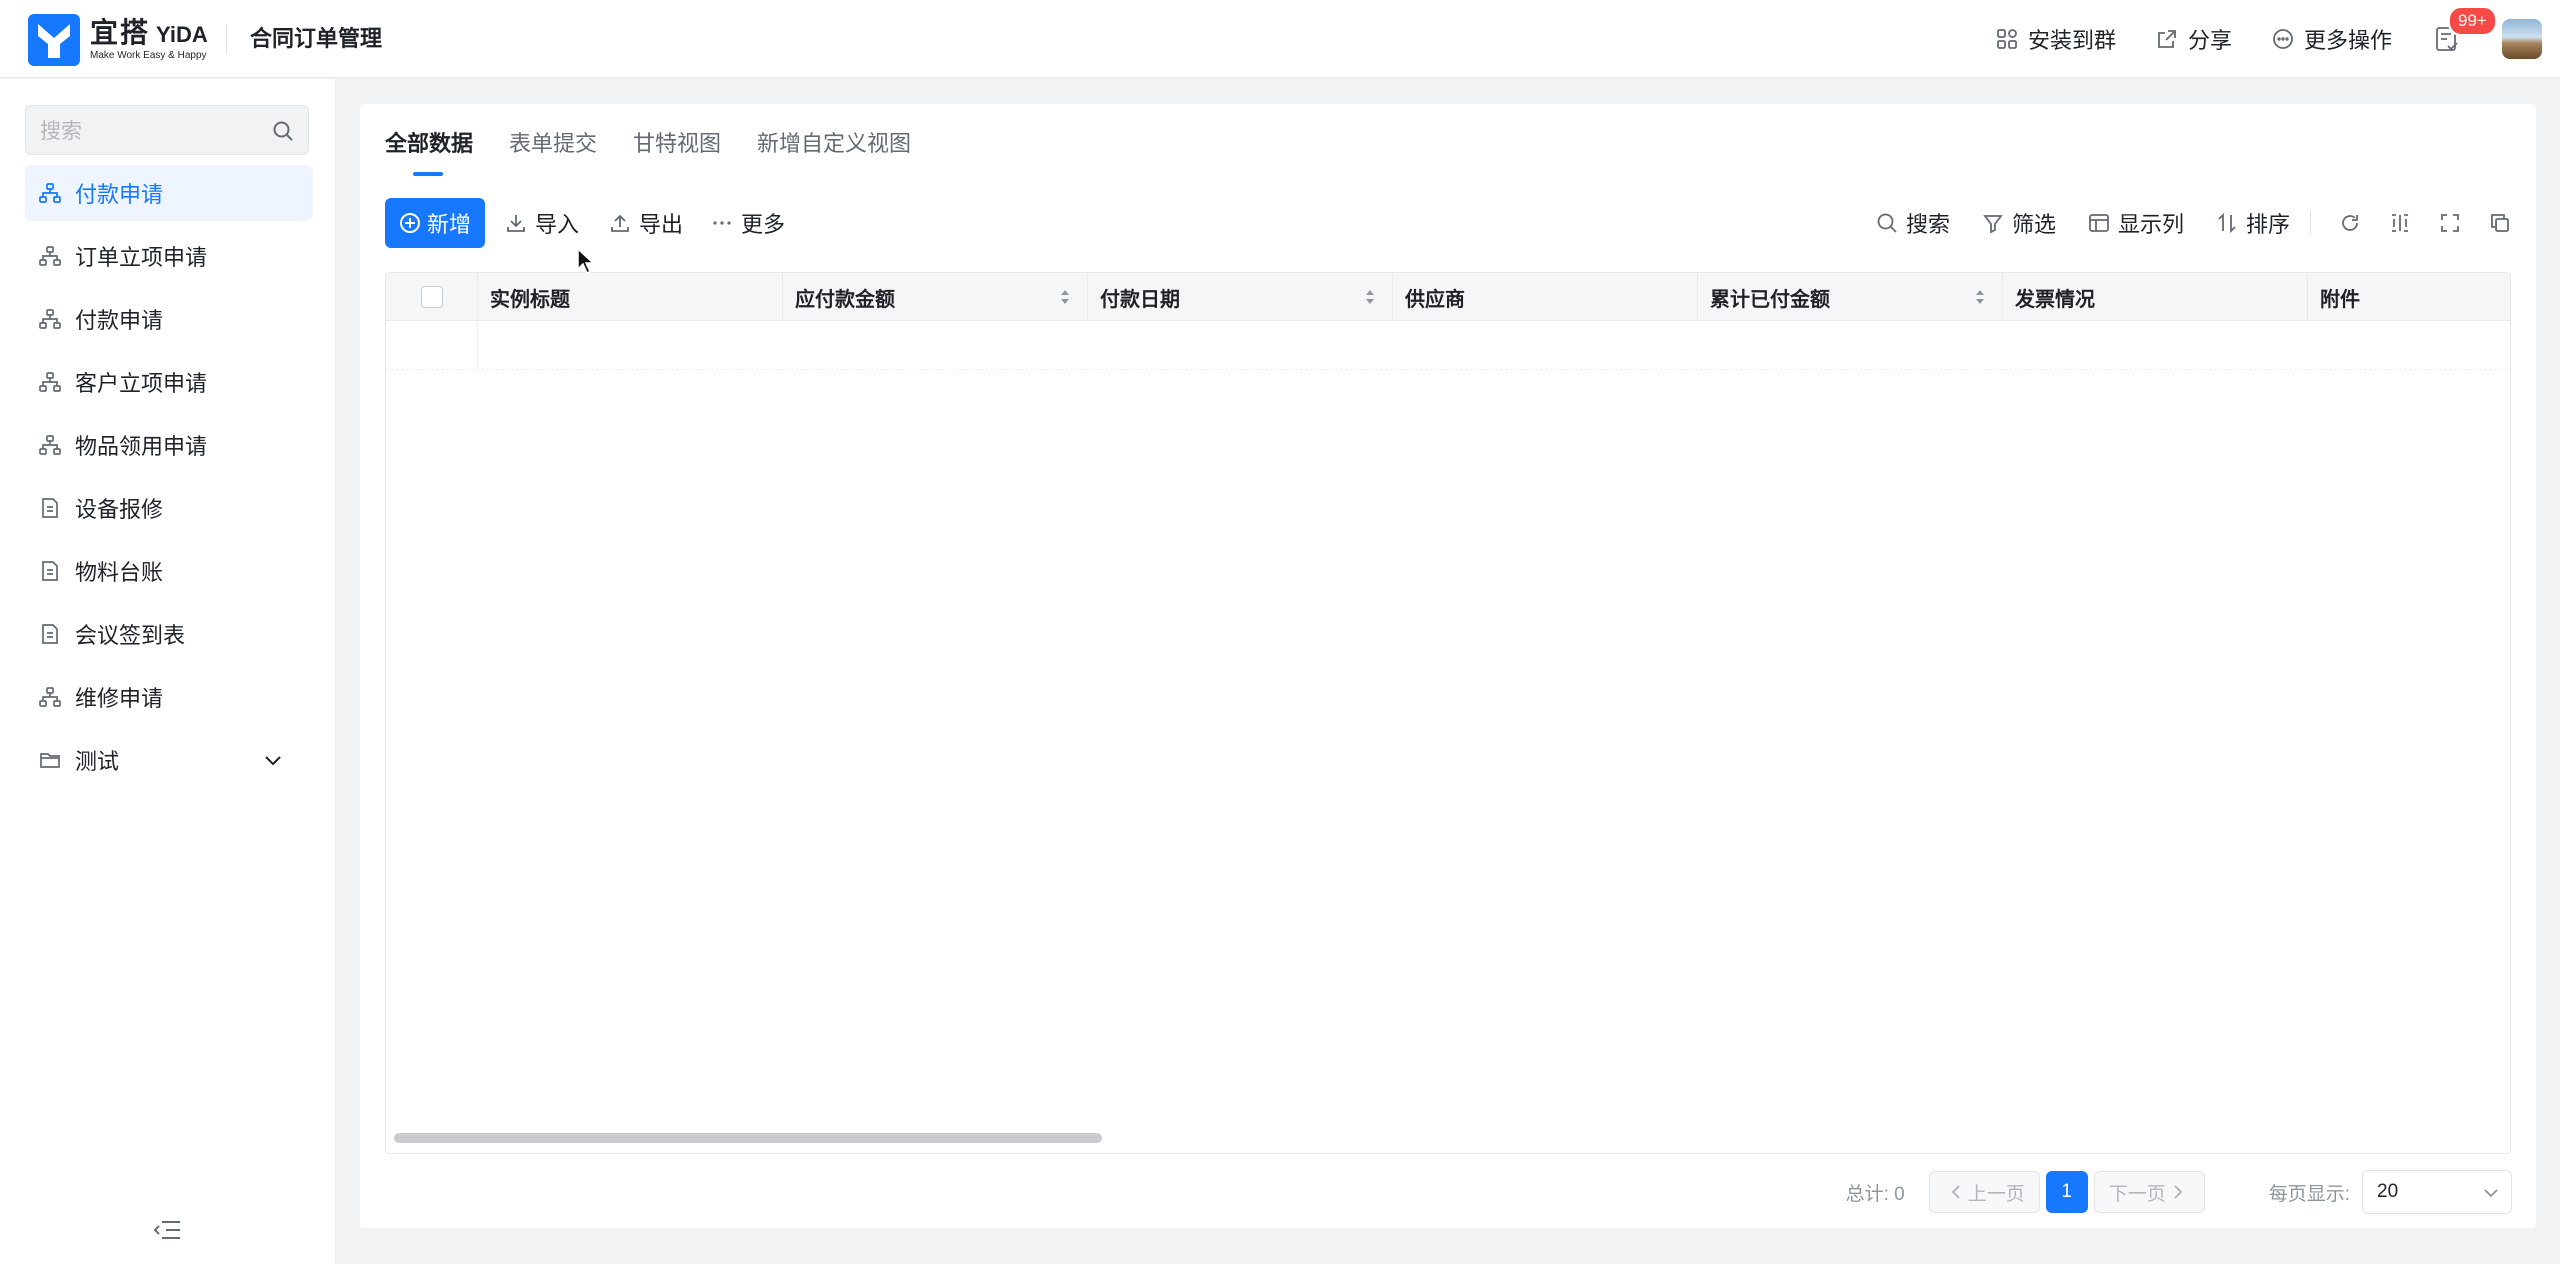  I want to click on row-height-icon, so click(2400, 223).